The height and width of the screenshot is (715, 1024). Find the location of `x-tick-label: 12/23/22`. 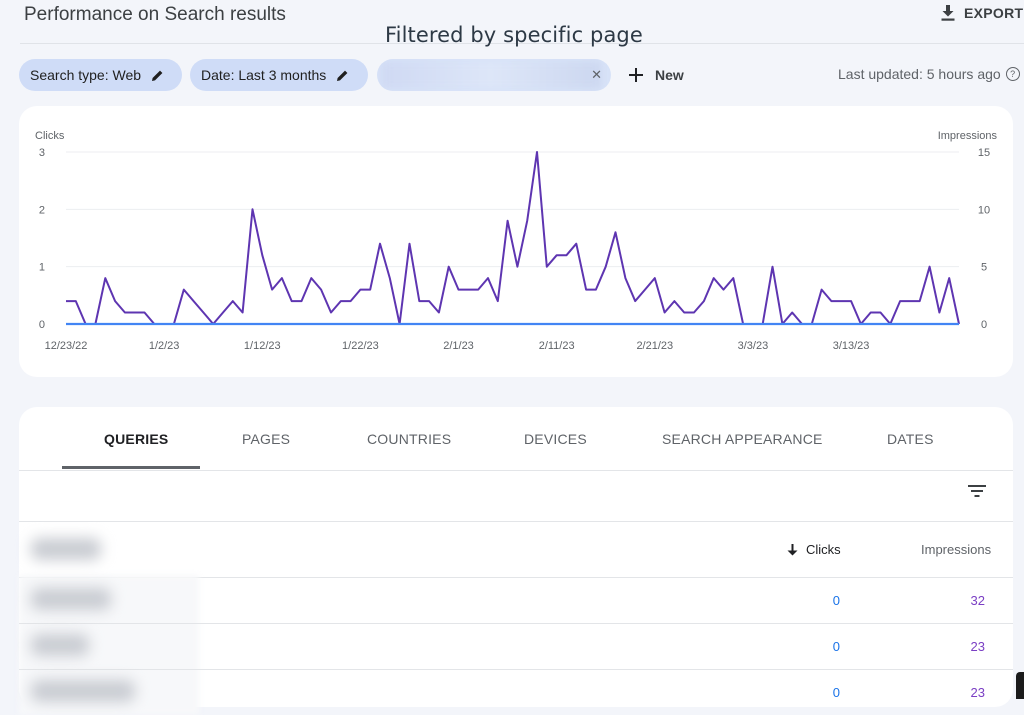

x-tick-label: 12/23/22 is located at coordinates (66, 346).